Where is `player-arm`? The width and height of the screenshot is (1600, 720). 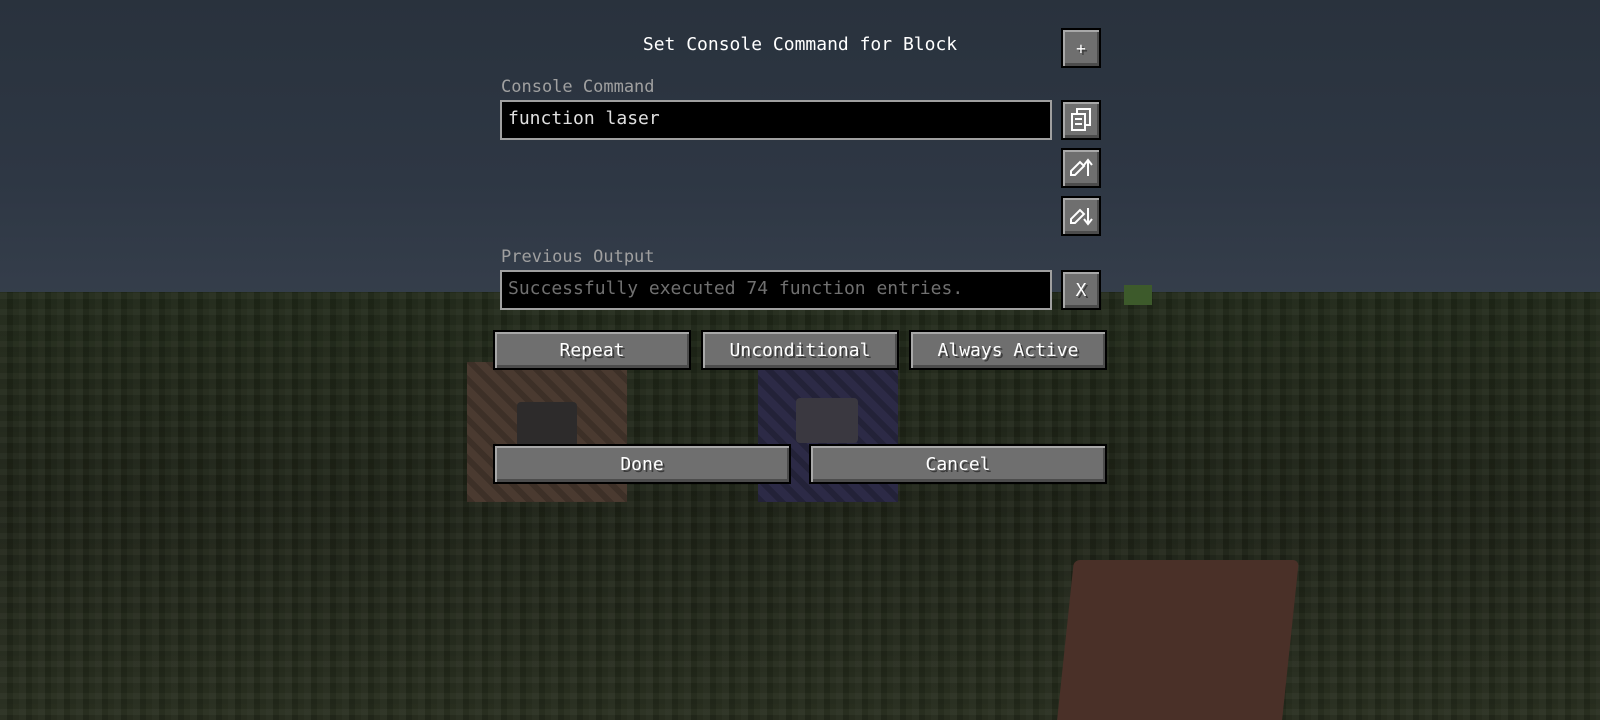 player-arm is located at coordinates (1177, 640).